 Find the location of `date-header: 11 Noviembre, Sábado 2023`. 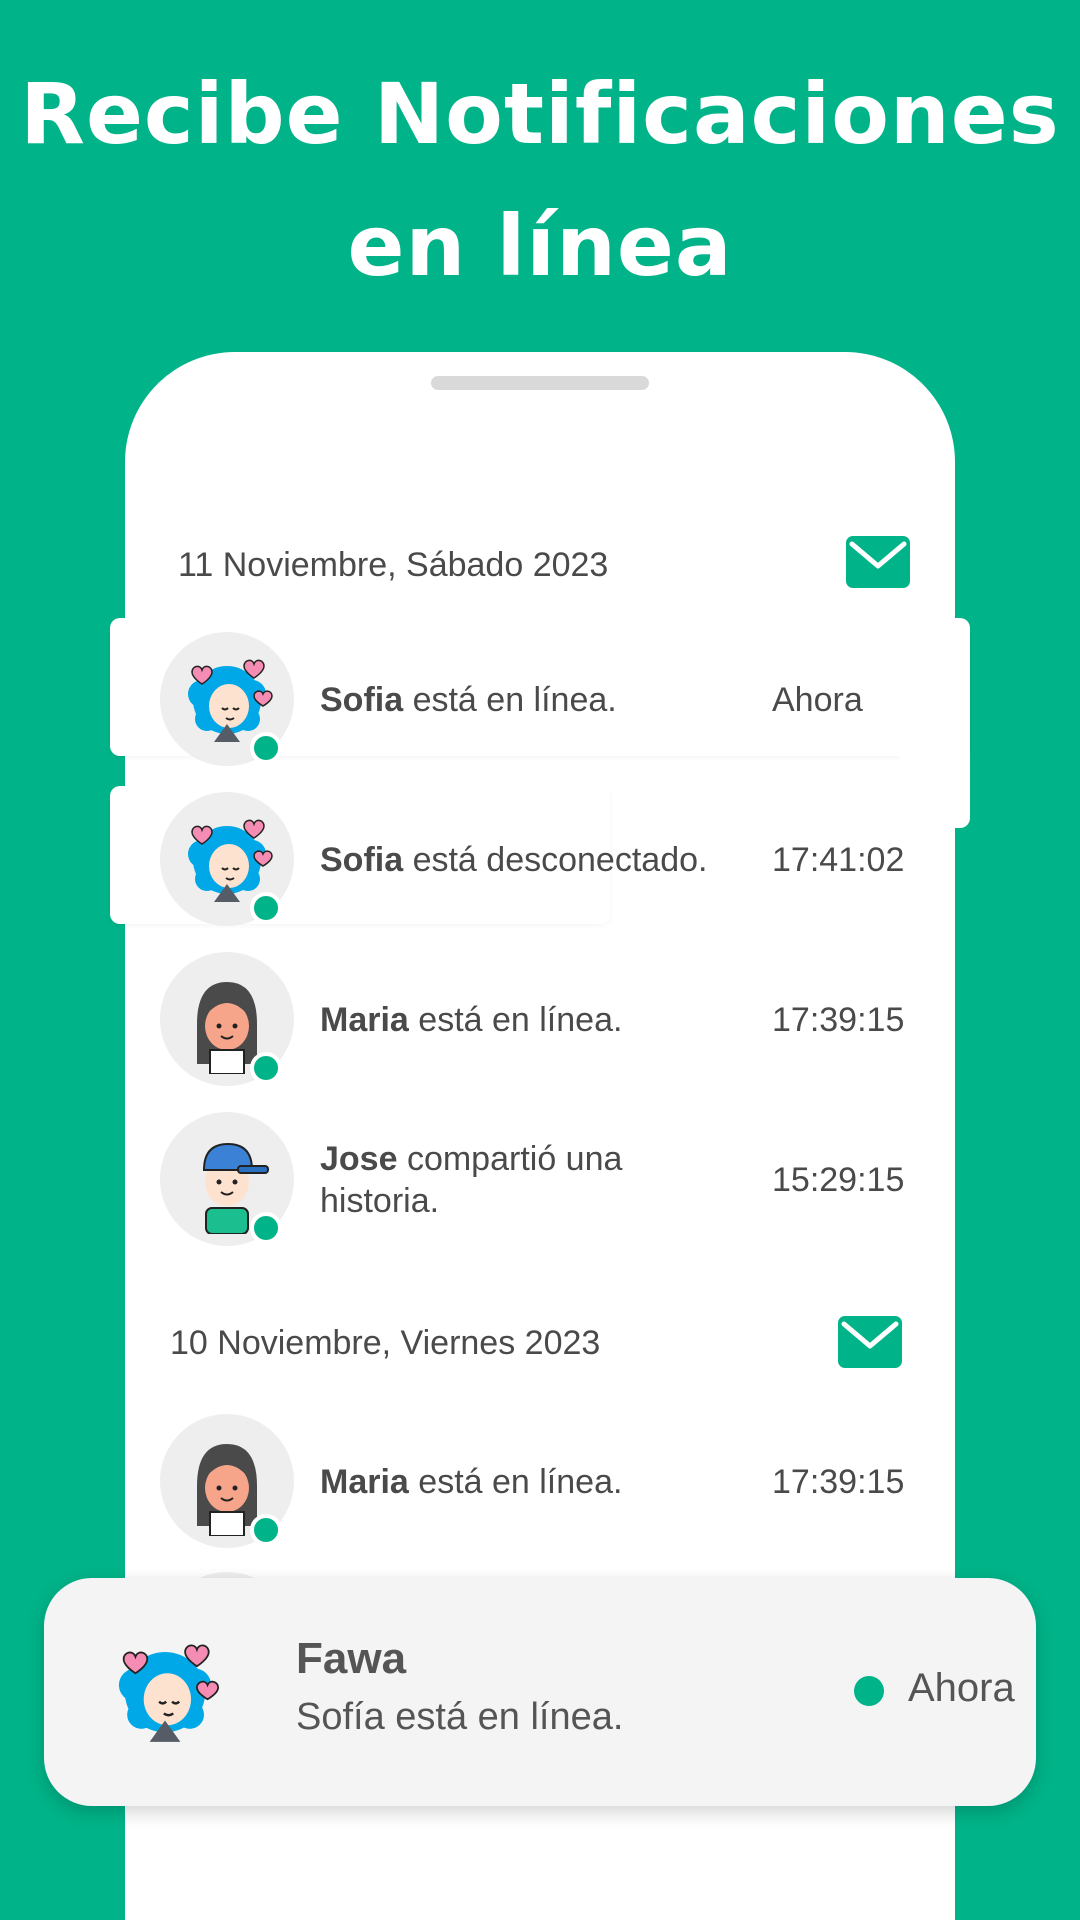

date-header: 11 Noviembre, Sábado 2023 is located at coordinates (548, 568).